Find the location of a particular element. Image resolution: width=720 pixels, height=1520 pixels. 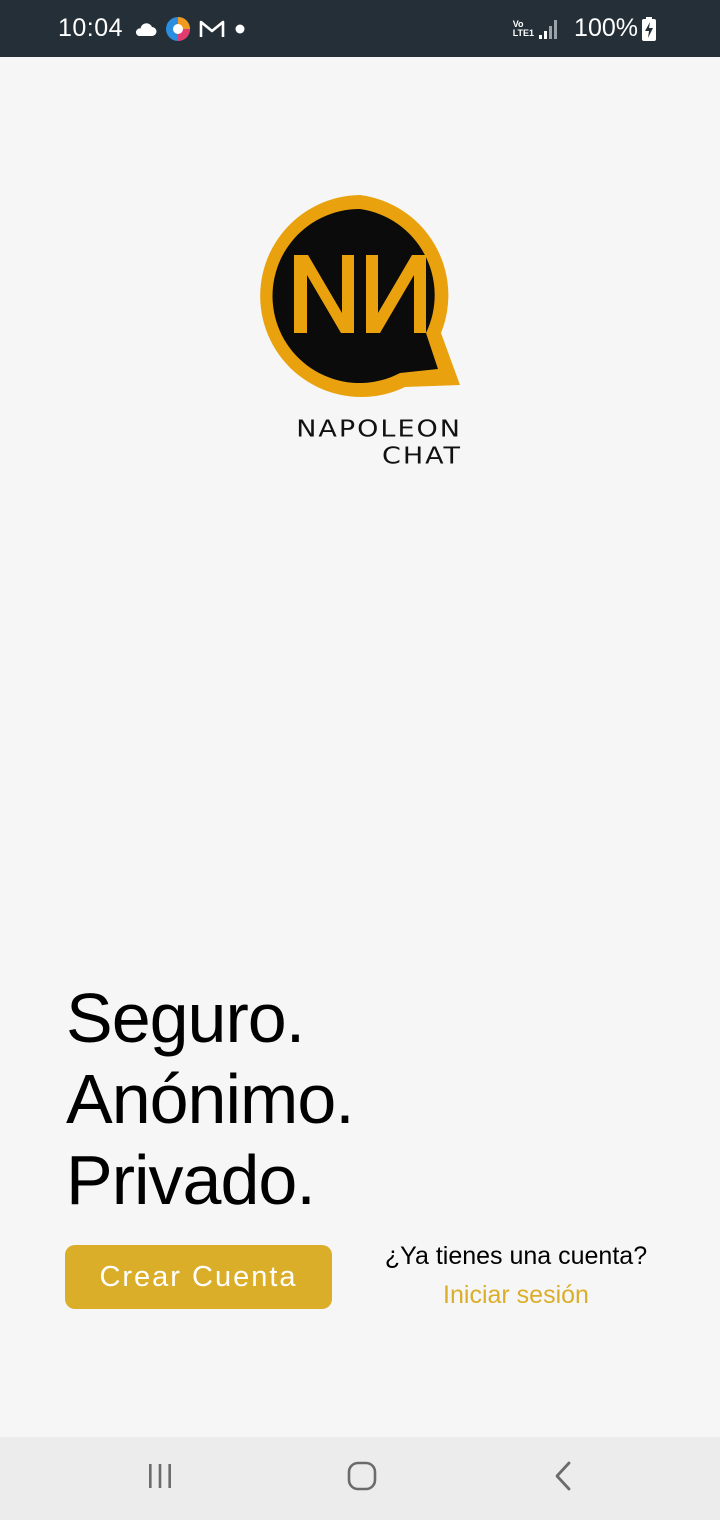

home-icon is located at coordinates (362, 1478).